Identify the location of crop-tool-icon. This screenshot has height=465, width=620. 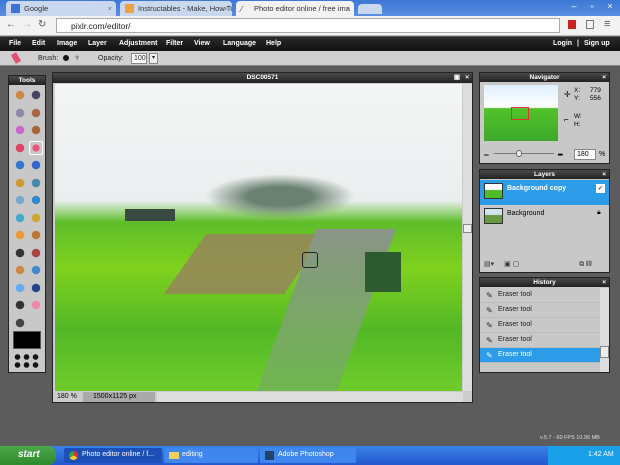
(20, 95).